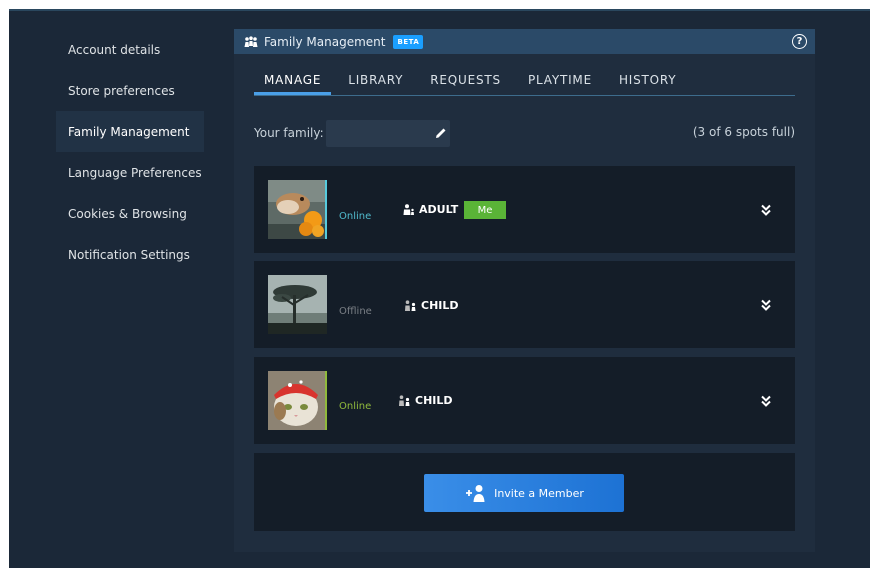 The image size is (870, 568). Describe the element at coordinates (475, 493) in the screenshot. I see `add-user-icon` at that location.